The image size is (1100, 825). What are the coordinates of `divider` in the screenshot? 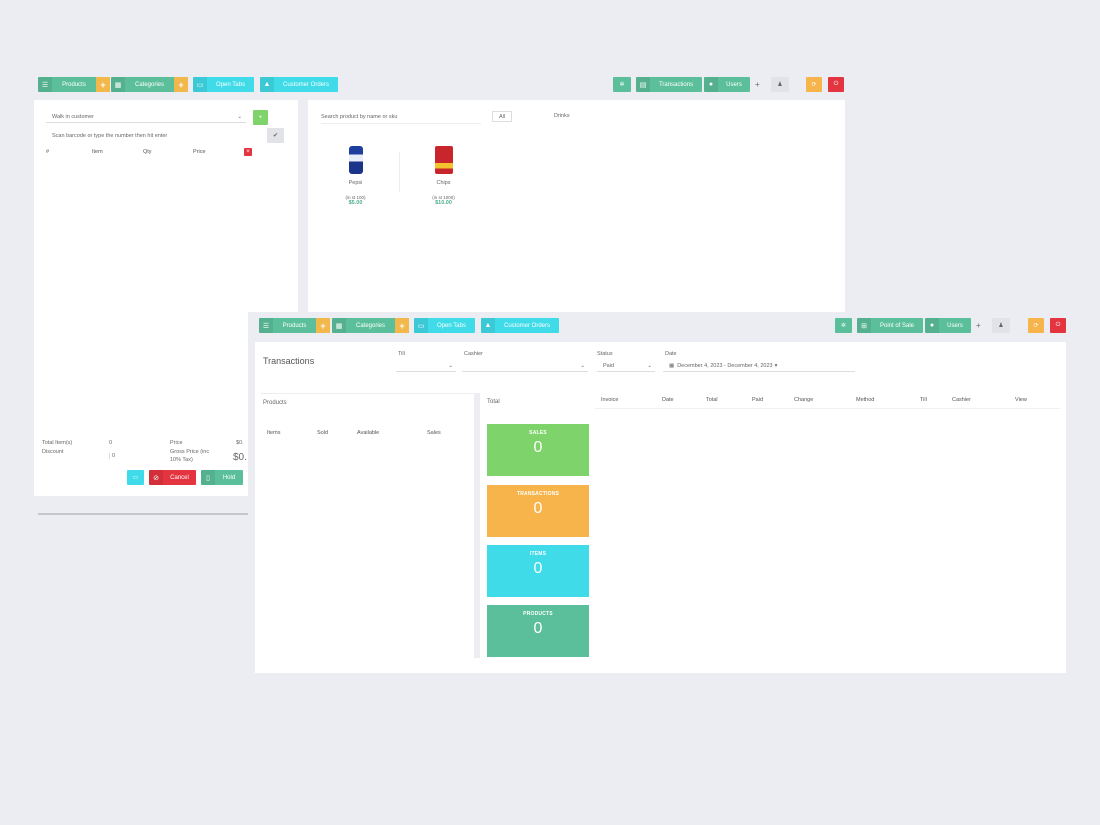 It's located at (399, 172).